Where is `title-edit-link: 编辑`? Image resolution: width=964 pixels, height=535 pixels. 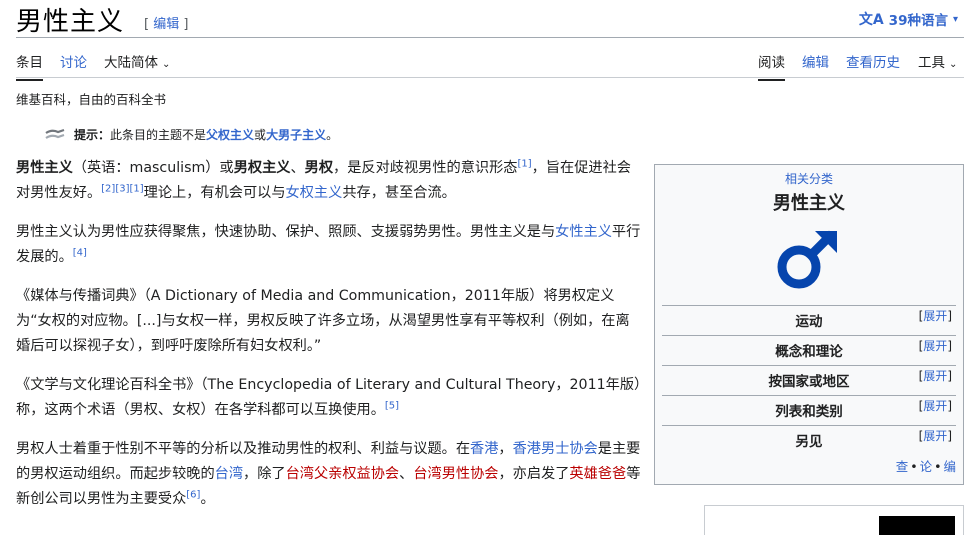 title-edit-link: 编辑 is located at coordinates (166, 24).